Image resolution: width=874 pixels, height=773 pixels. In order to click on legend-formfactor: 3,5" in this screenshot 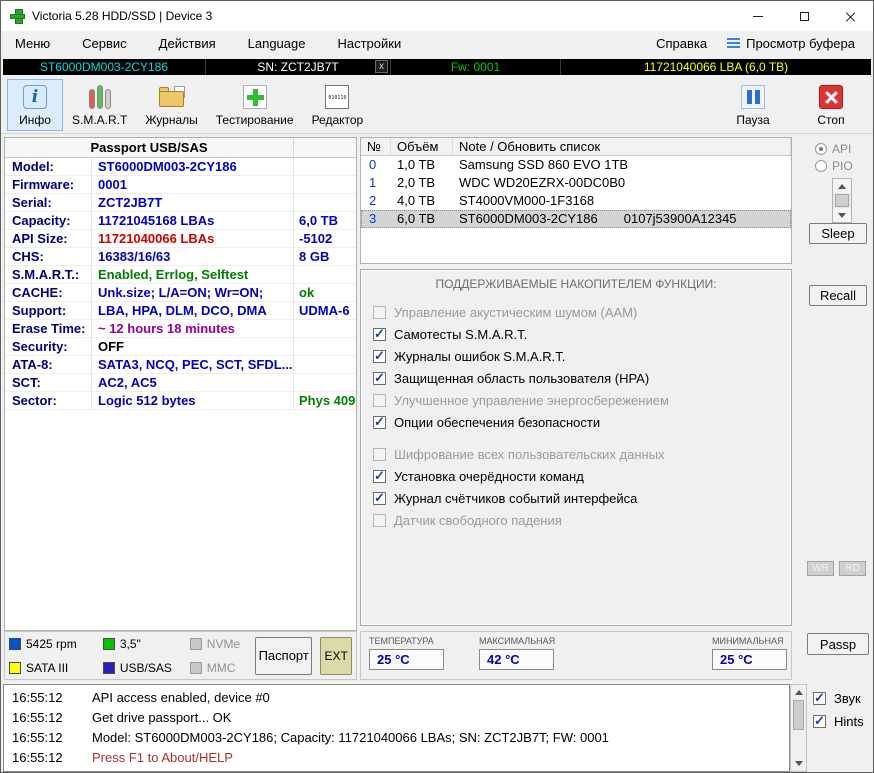, I will do `click(146, 644)`.